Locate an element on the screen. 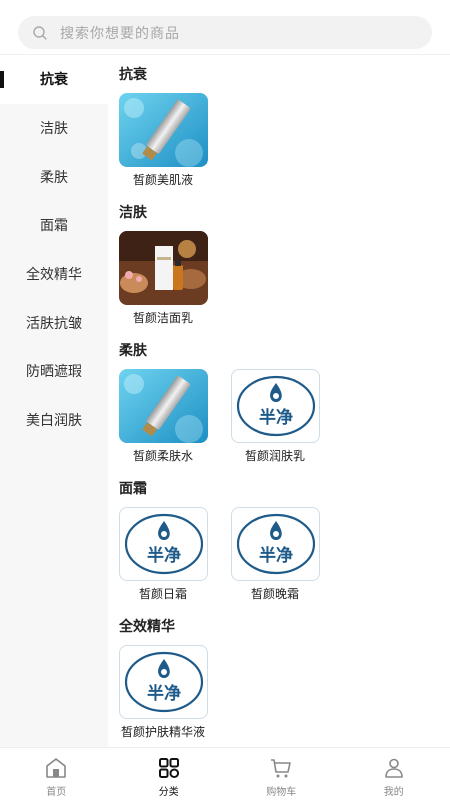  sidebar-item-cleansing: 洁肤 is located at coordinates (54, 128).